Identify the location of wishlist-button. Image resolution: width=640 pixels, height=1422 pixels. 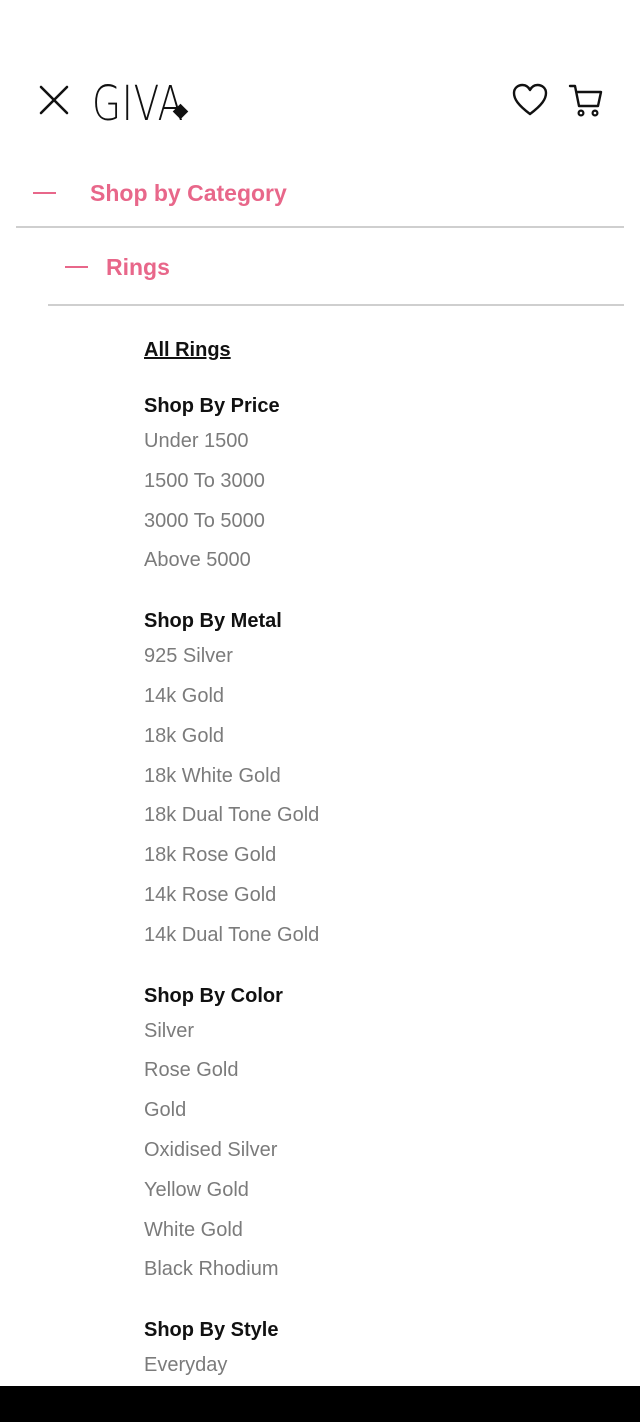
(530, 100).